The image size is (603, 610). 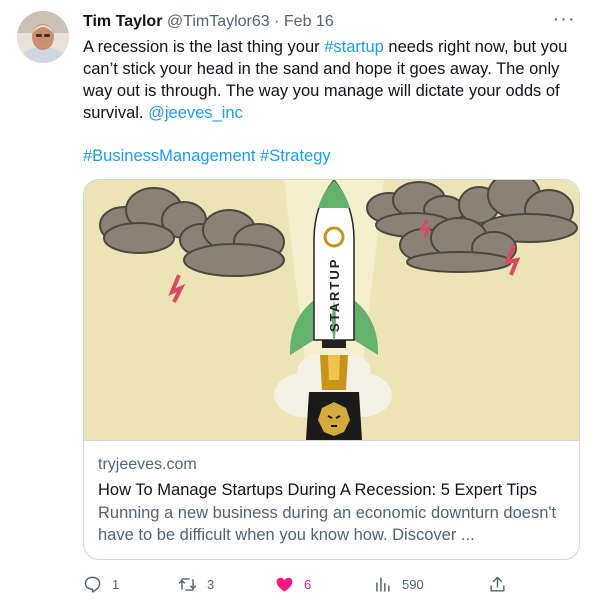 I want to click on tweet-text-part1: A recession is the last thing your, so click(x=204, y=47).